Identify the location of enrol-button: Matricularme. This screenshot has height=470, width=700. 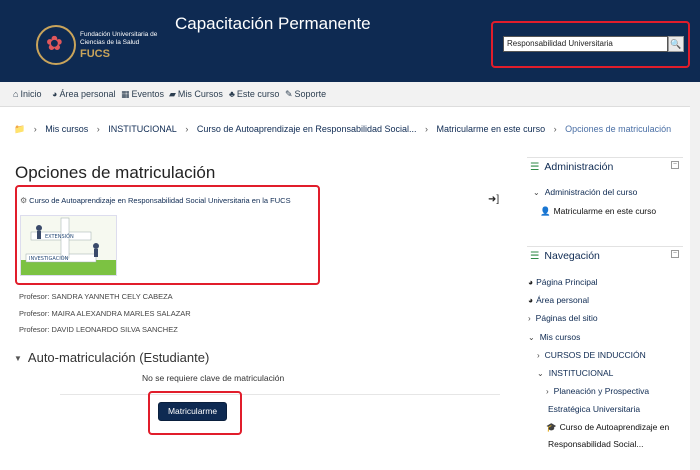
(192, 411).